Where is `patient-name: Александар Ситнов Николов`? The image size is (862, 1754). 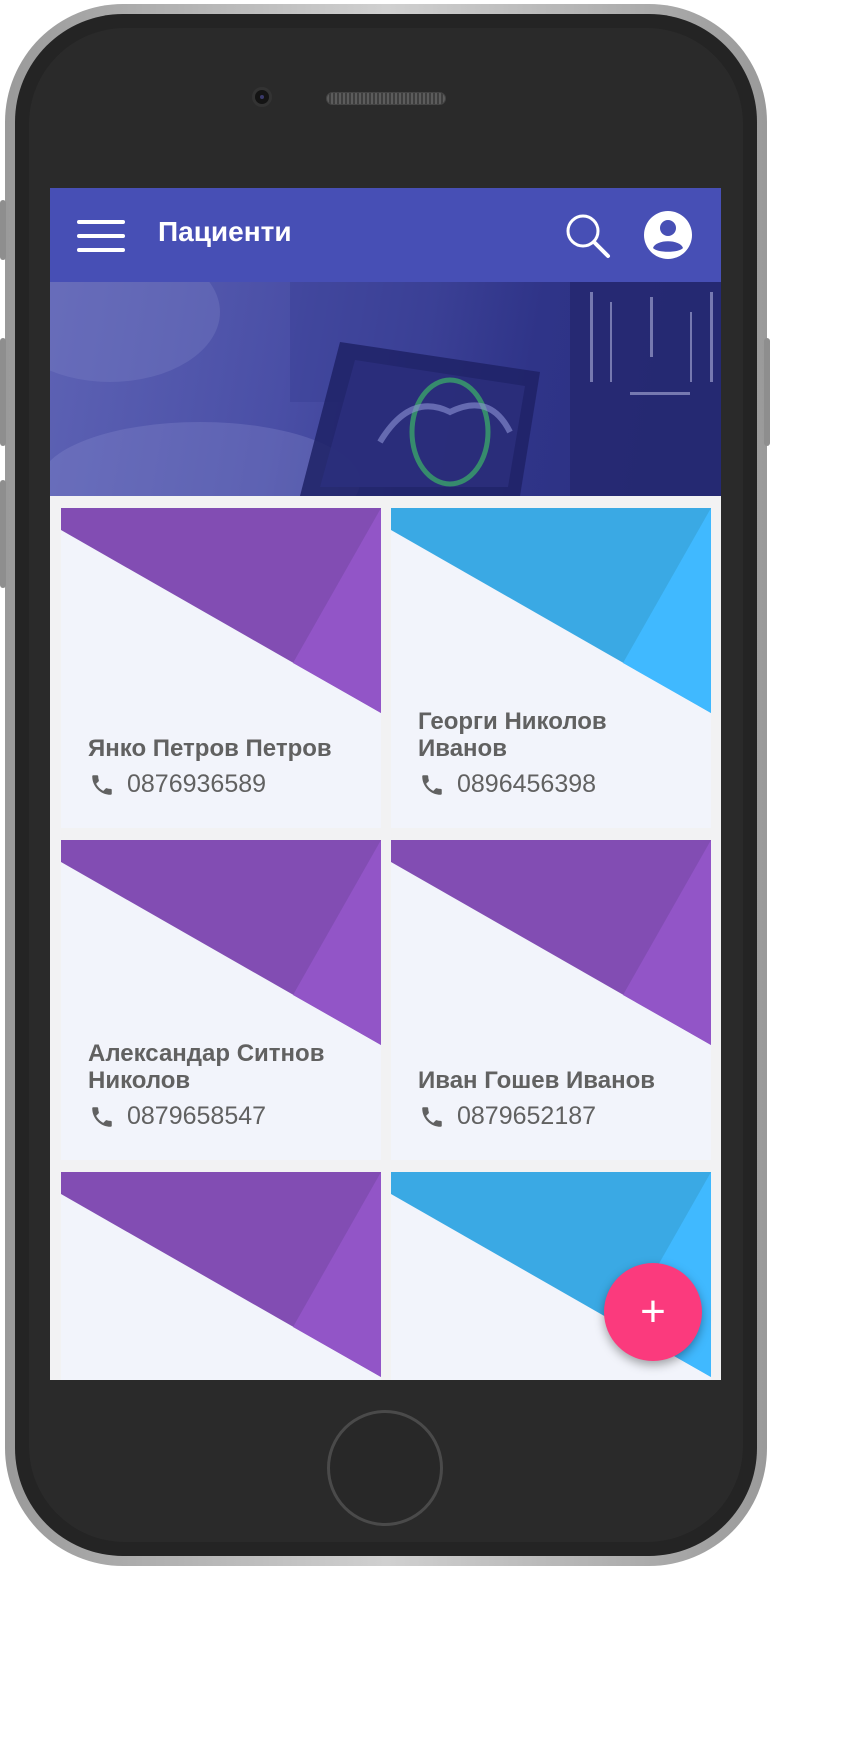 patient-name: Александар Ситнов Николов is located at coordinates (206, 1067).